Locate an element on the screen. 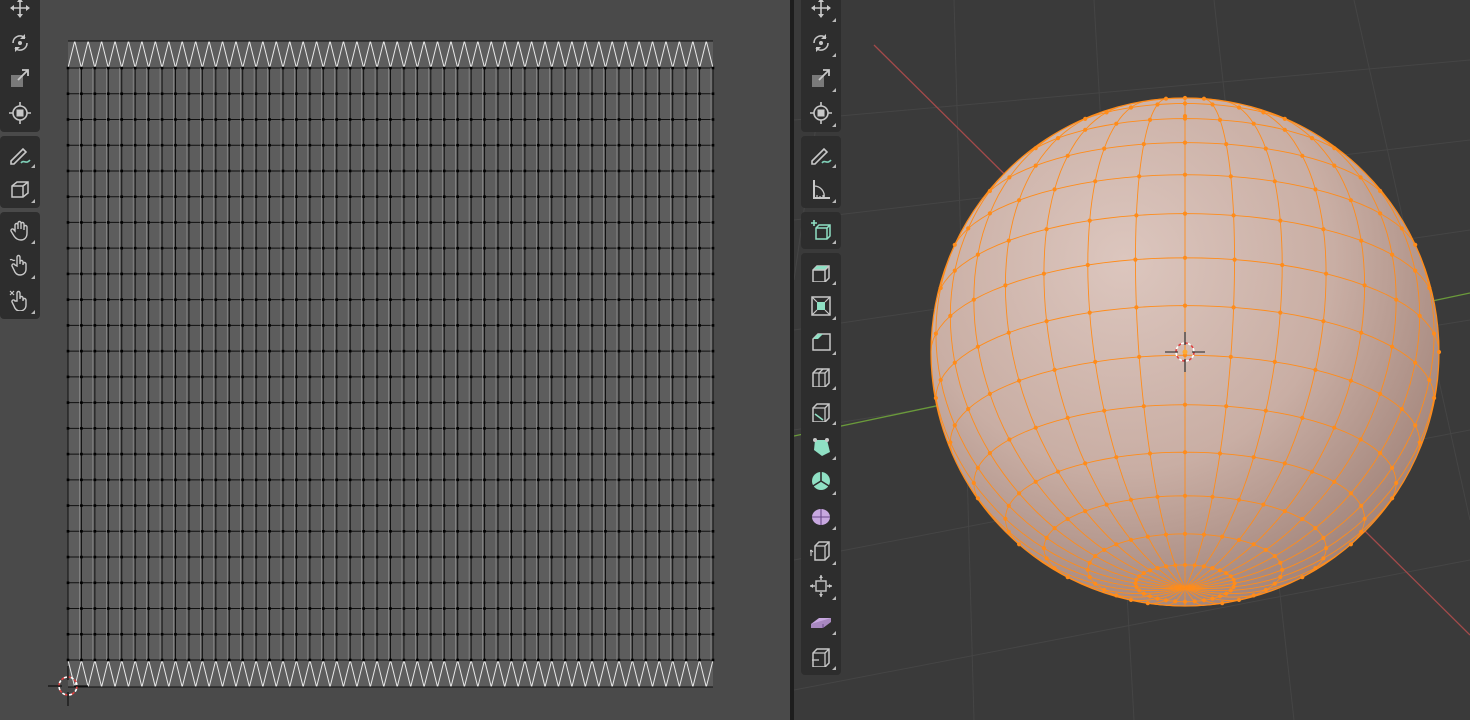  loop-cut-tool is located at coordinates (821, 376).